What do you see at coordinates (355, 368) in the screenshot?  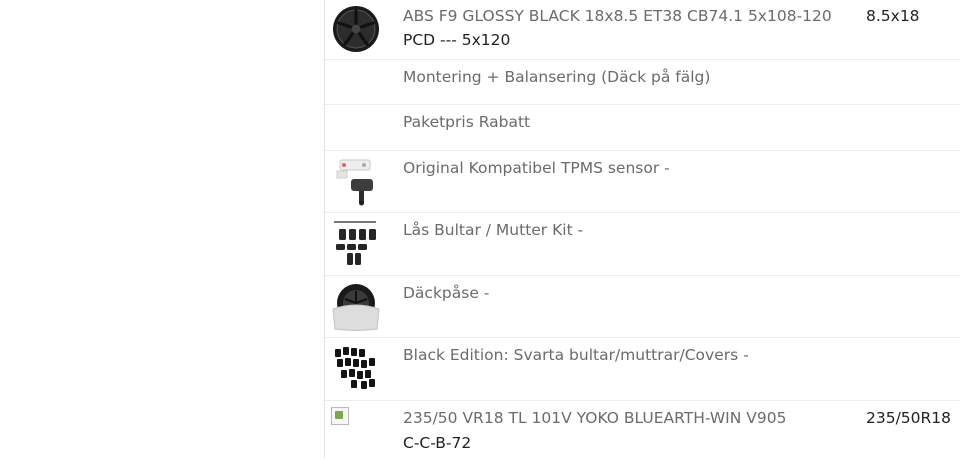 I see `black-bolts-icon` at bounding box center [355, 368].